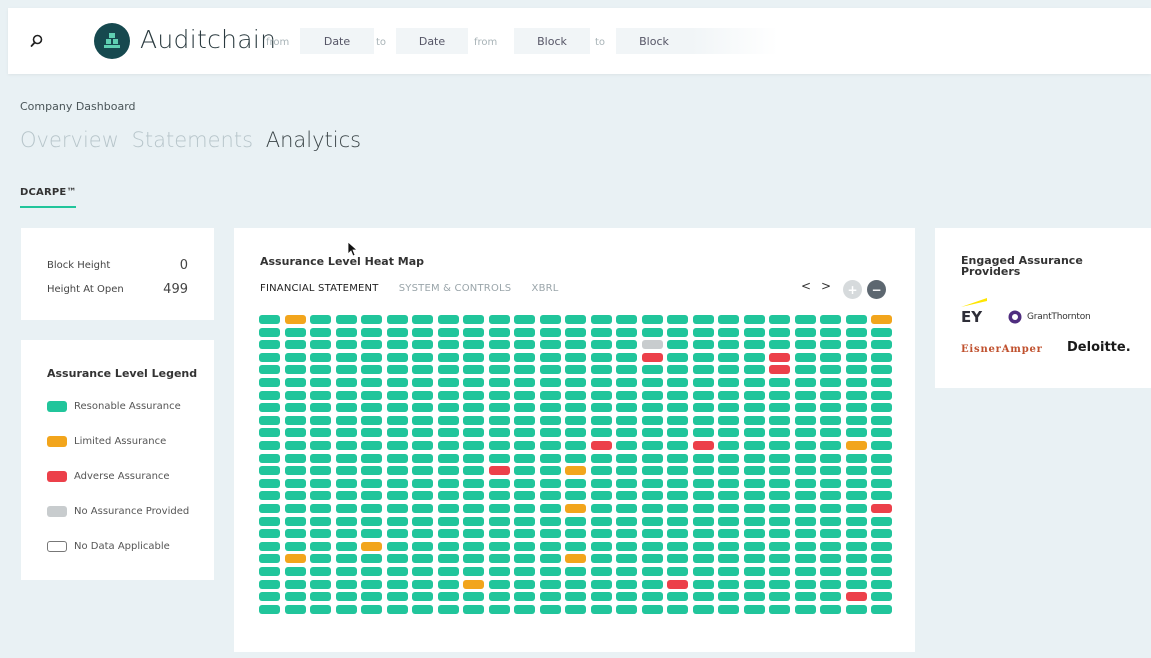 The width and height of the screenshot is (1151, 658). What do you see at coordinates (852, 289) in the screenshot?
I see `zoom-in-button: +` at bounding box center [852, 289].